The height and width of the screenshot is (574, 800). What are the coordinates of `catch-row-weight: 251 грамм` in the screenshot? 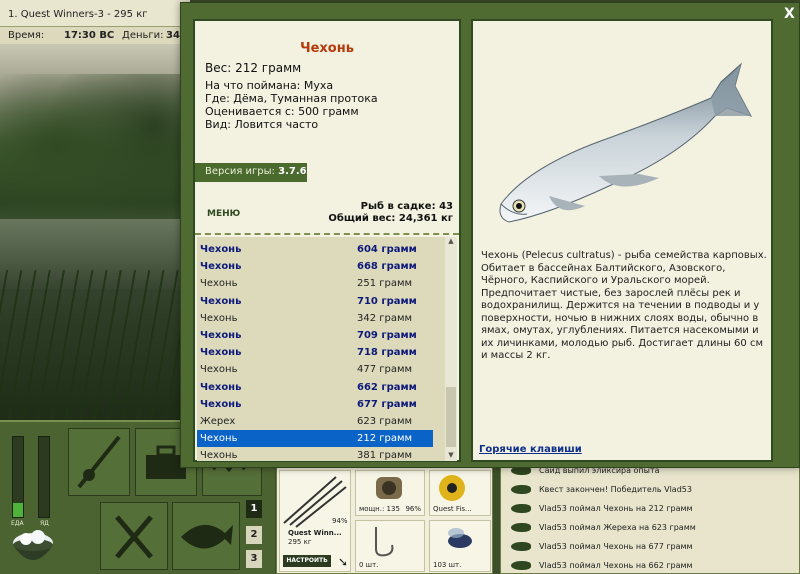 It's located at (385, 284).